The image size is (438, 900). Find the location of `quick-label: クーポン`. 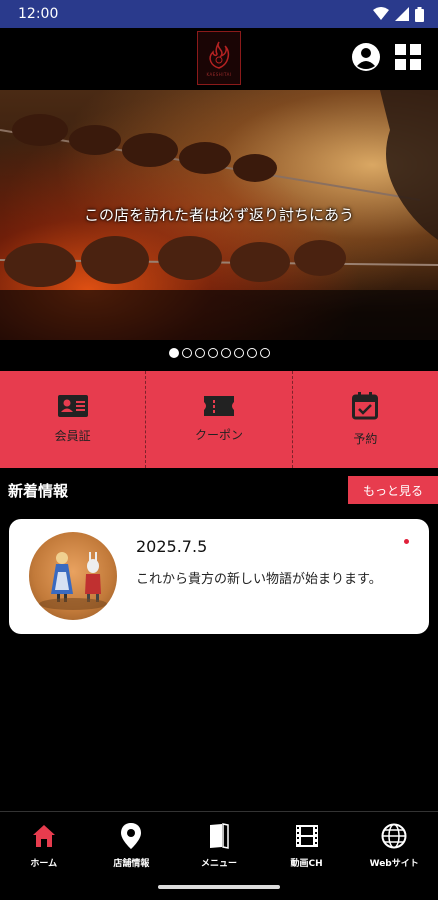

quick-label: クーポン is located at coordinates (218, 435).